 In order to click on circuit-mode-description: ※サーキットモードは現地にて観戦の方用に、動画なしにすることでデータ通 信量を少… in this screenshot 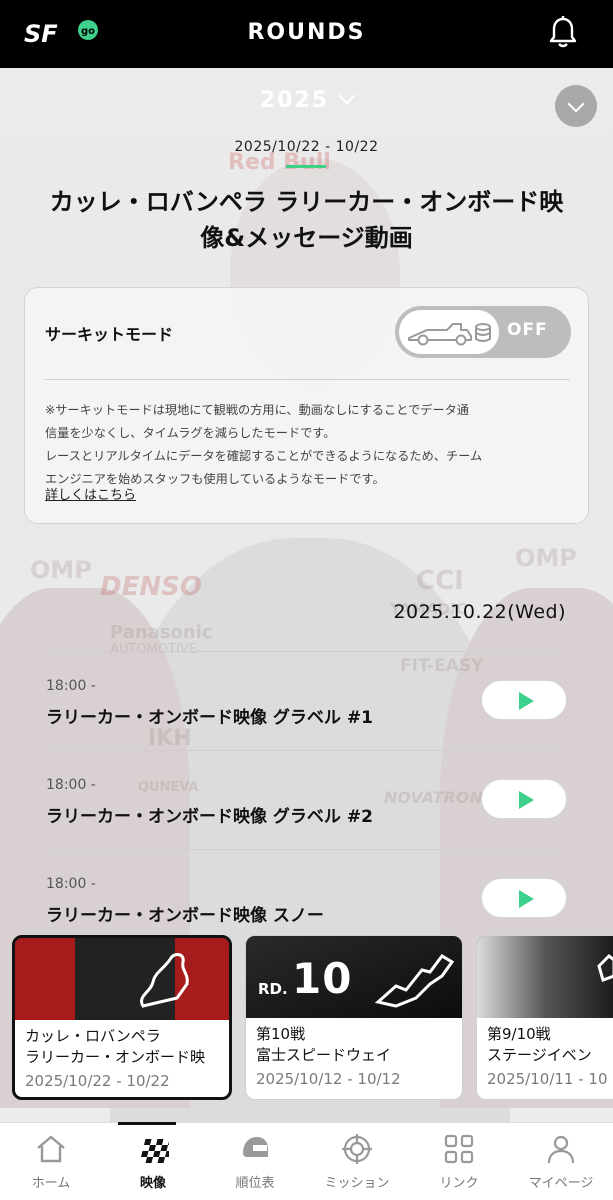, I will do `click(310, 445)`.